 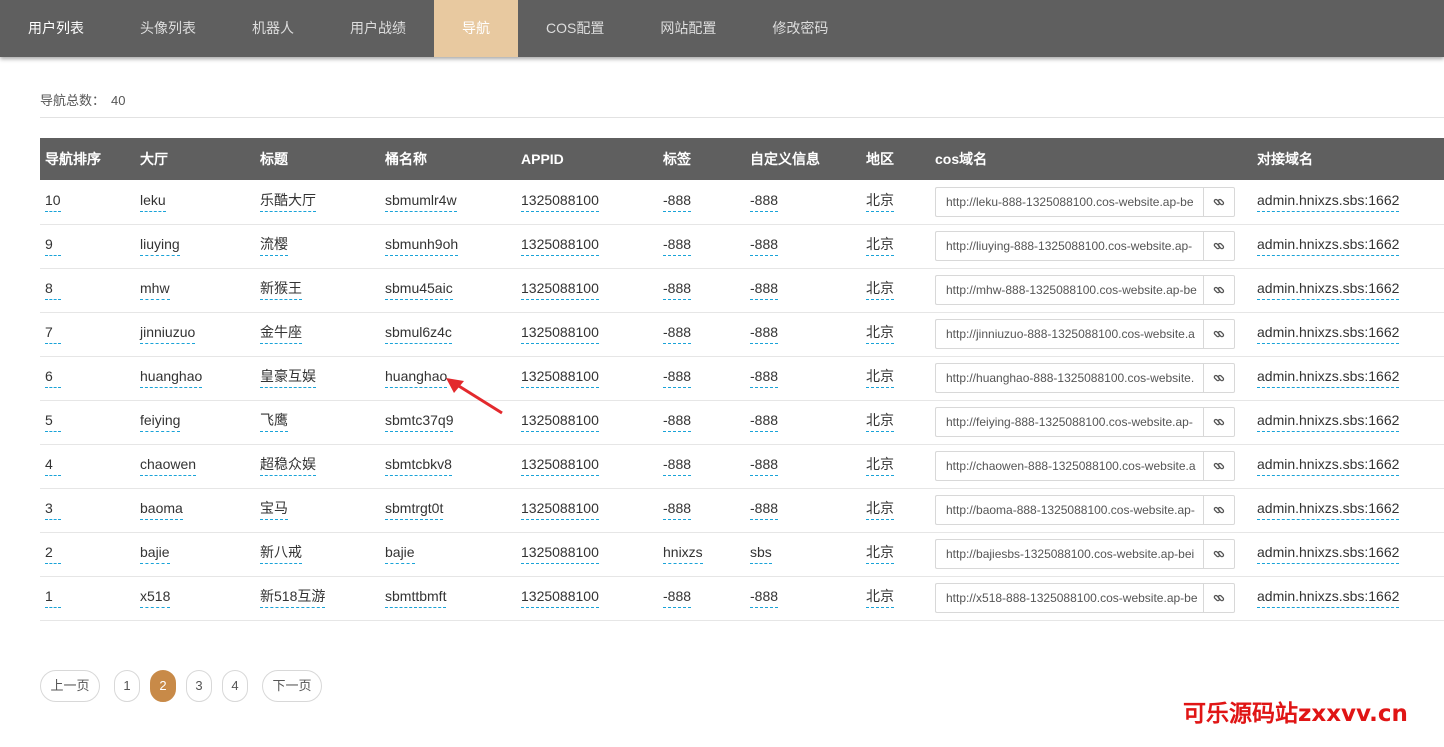 What do you see at coordinates (288, 378) in the screenshot?
I see `title-value: 皇豪互娱` at bounding box center [288, 378].